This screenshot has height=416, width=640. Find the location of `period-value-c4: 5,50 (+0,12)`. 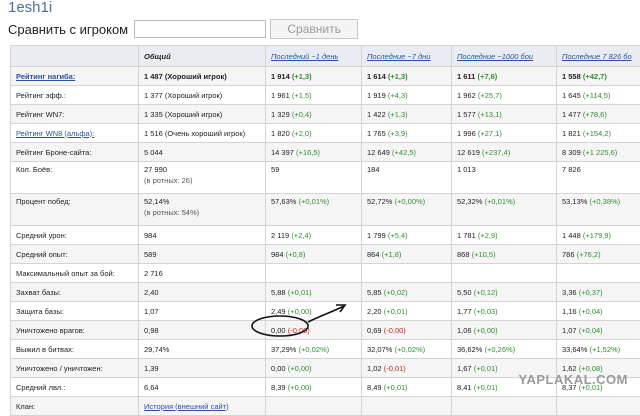

period-value-c4: 5,50 (+0,12) is located at coordinates (504, 292).